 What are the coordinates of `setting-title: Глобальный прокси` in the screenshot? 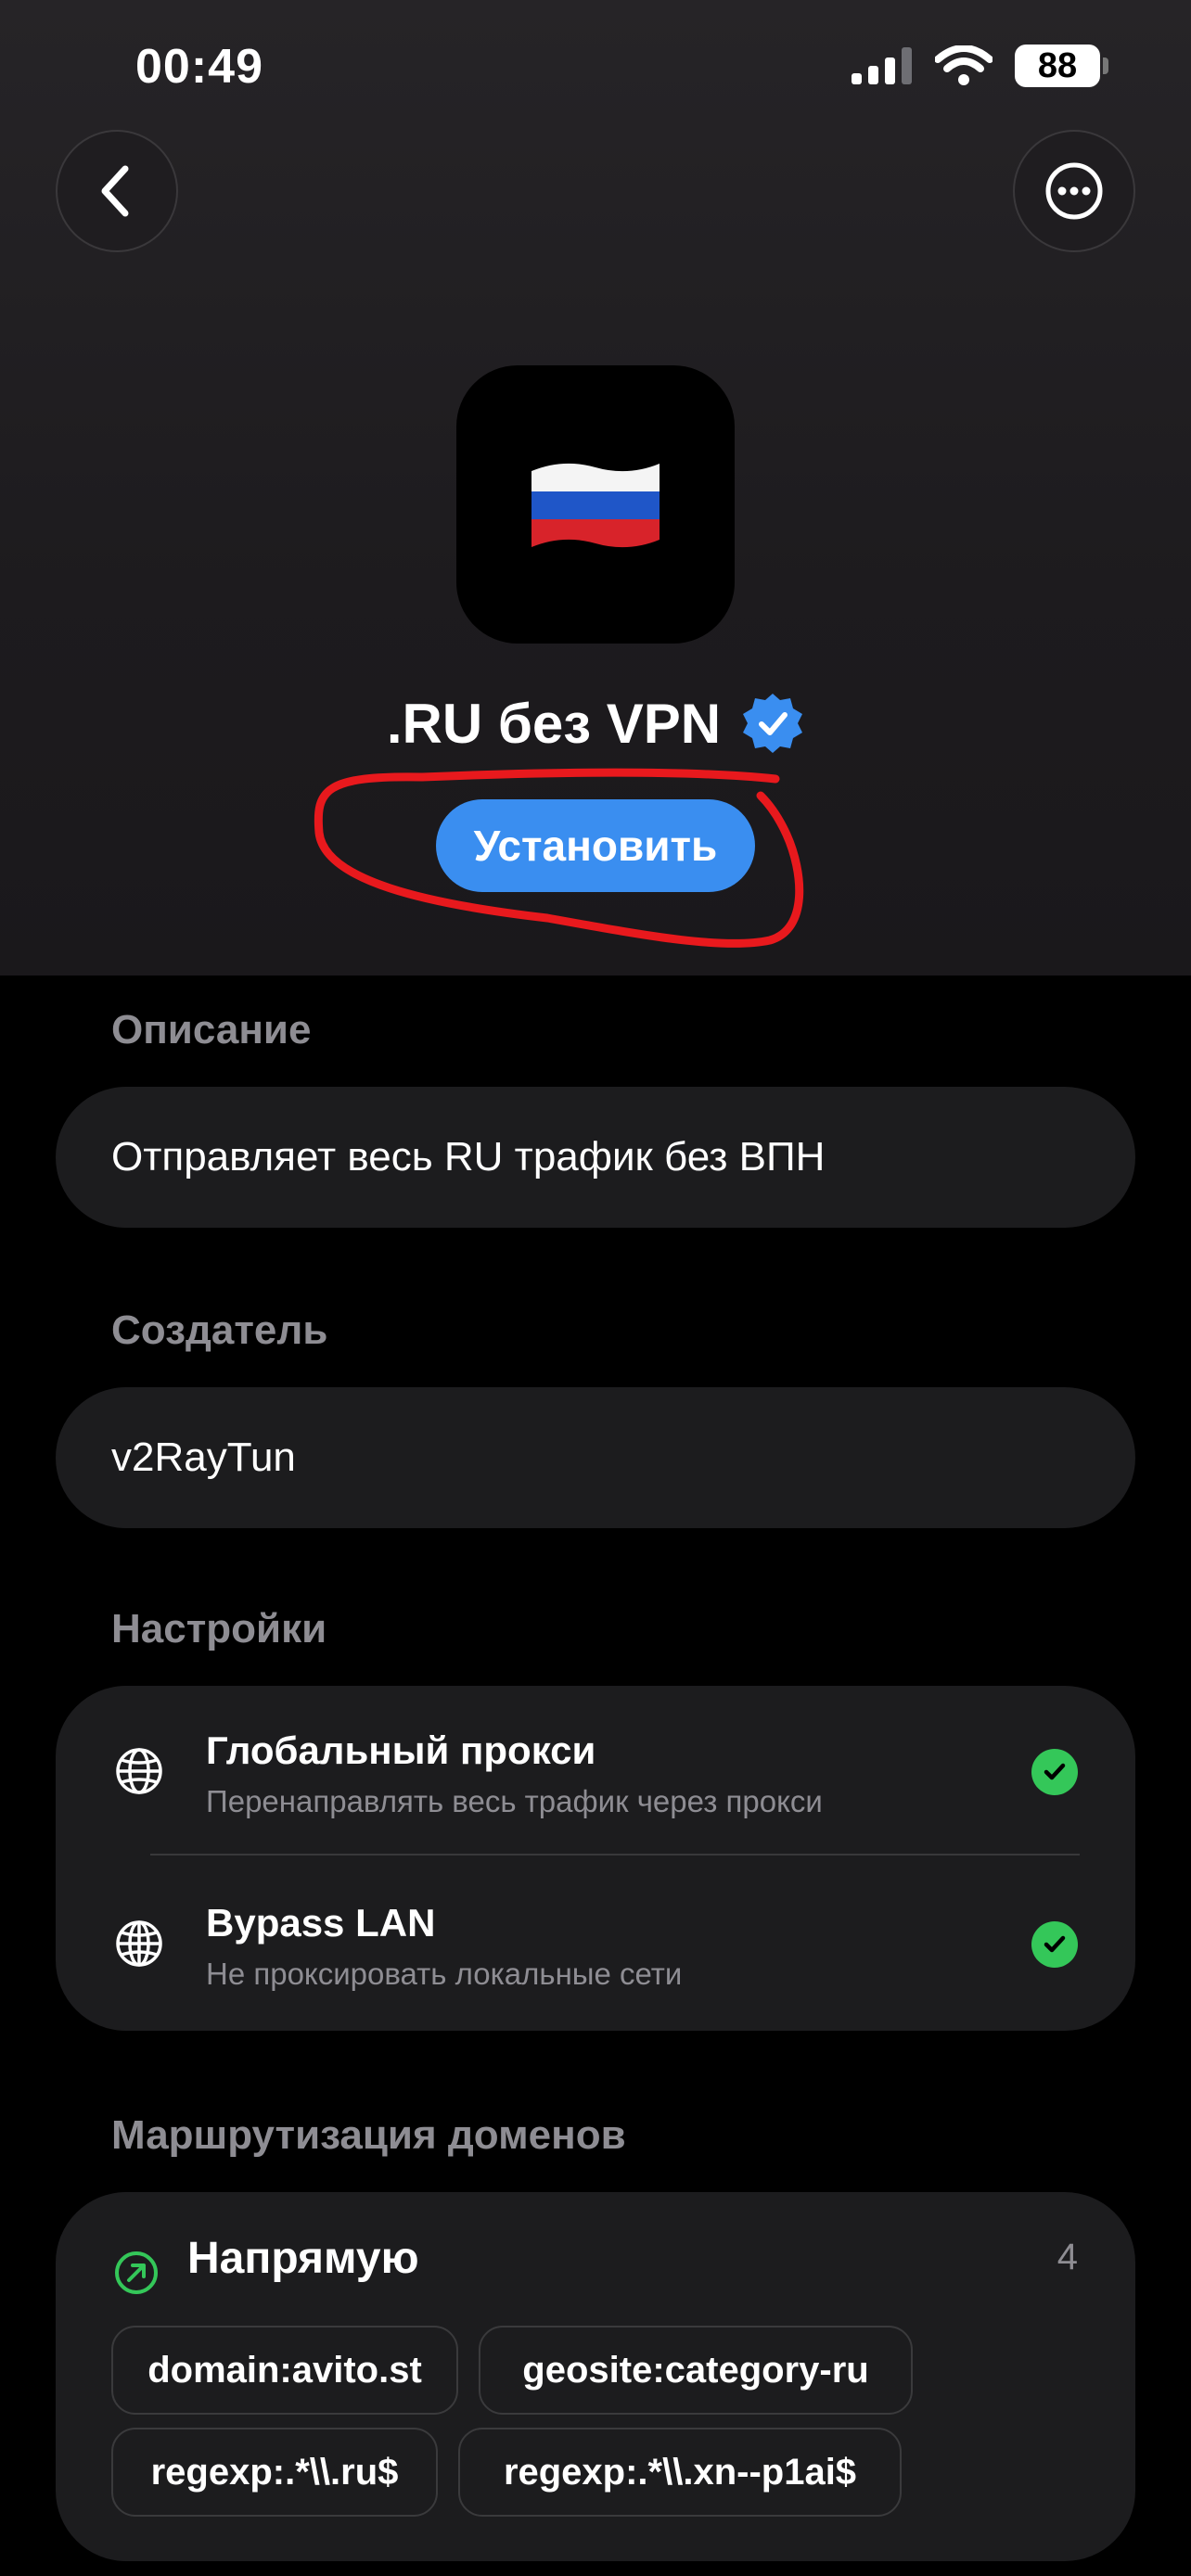 It's located at (401, 1750).